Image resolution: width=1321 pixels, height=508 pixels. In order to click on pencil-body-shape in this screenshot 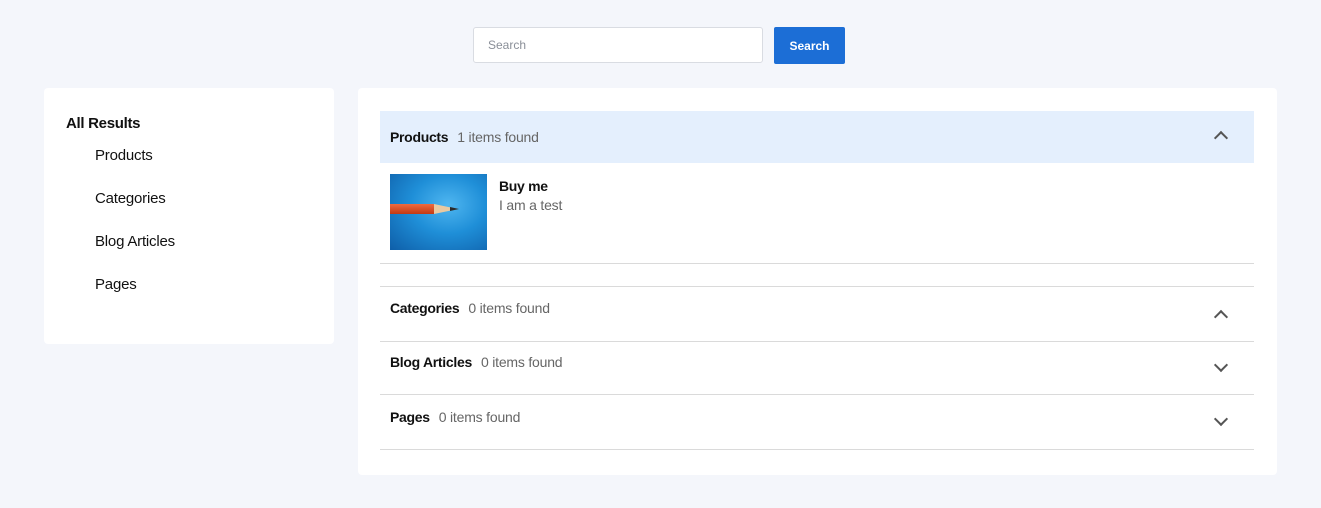, I will do `click(412, 209)`.